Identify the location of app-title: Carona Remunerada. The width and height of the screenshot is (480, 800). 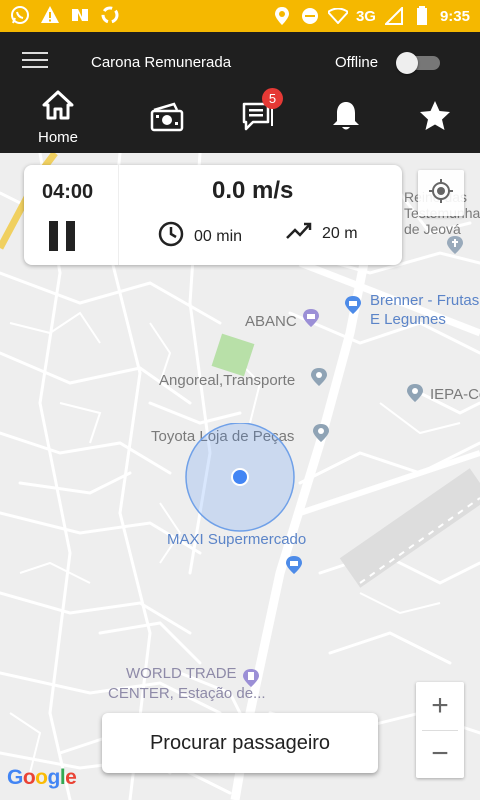
(161, 62).